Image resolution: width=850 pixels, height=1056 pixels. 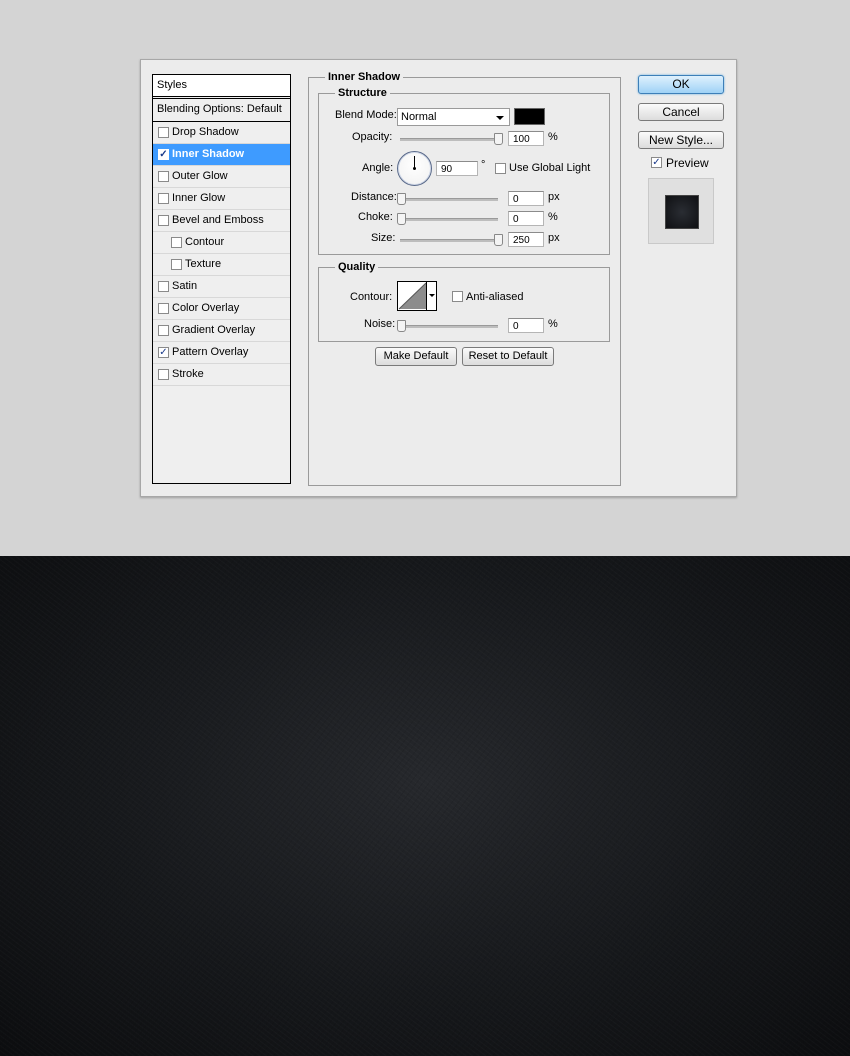 I want to click on style-item-label: Inner Shadow, so click(x=208, y=154).